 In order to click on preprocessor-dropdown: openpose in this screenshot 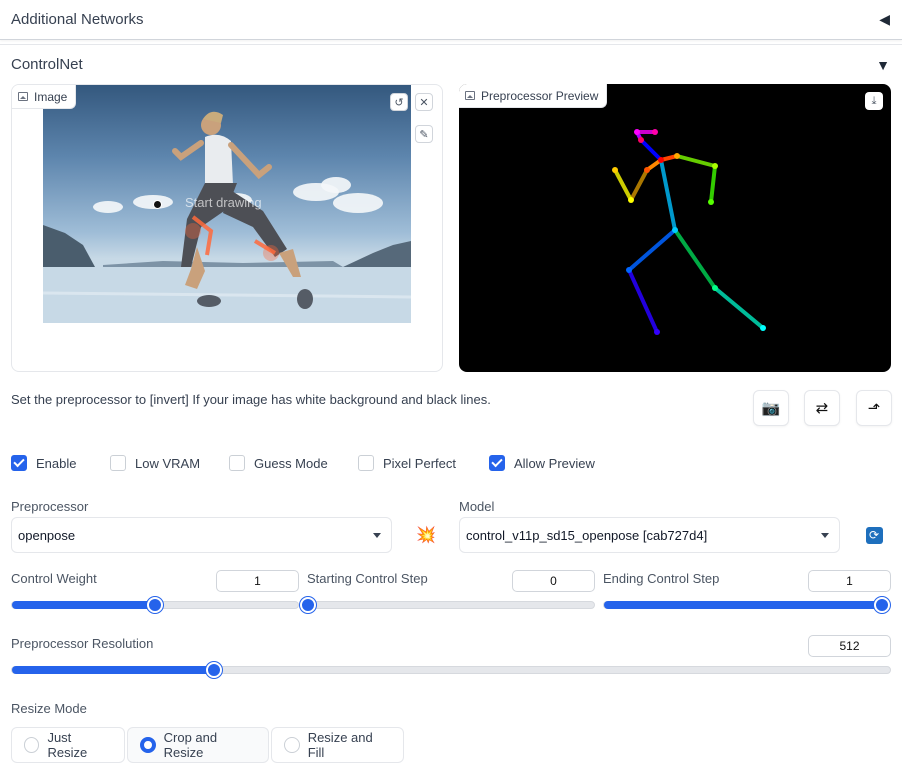, I will do `click(201, 535)`.